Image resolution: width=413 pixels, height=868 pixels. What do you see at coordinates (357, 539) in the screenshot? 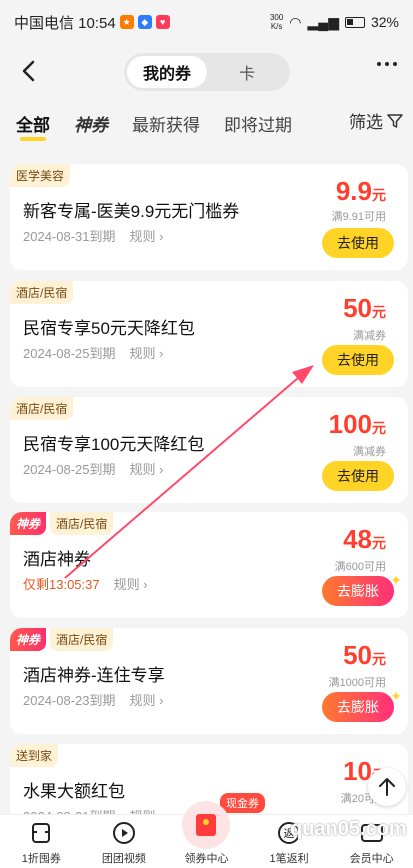
I see `price-value: 48` at bounding box center [357, 539].